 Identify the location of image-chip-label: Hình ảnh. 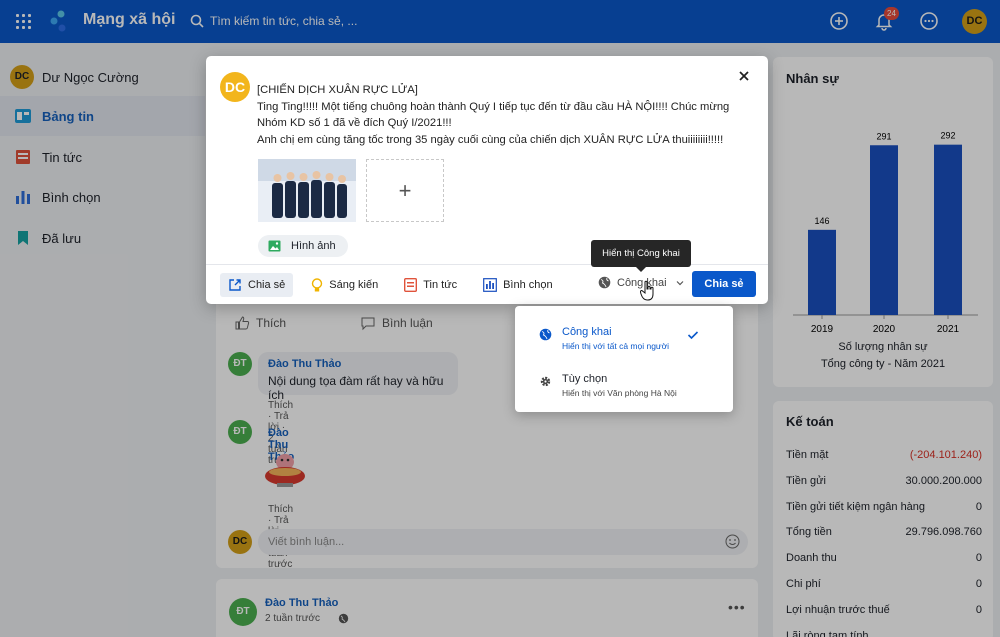
(313, 246).